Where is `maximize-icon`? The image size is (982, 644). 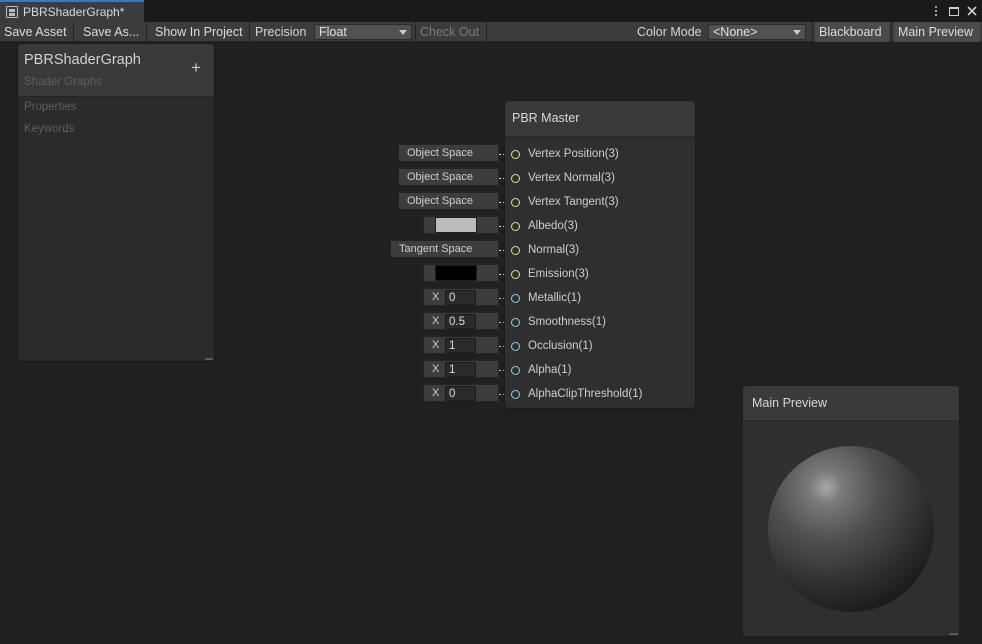
maximize-icon is located at coordinates (954, 11).